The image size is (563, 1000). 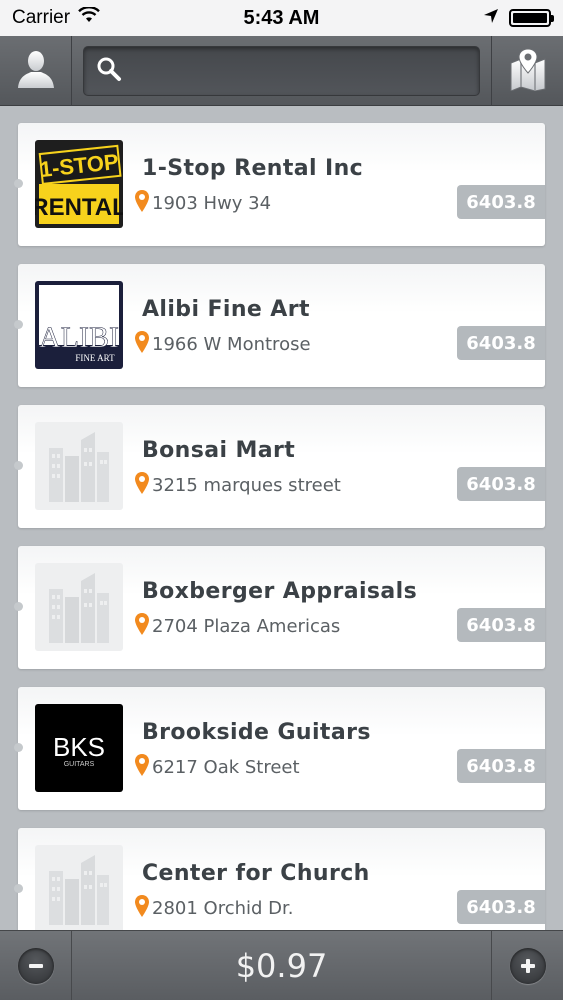 What do you see at coordinates (95, 358) in the screenshot?
I see `logo-line-2: FINE ART` at bounding box center [95, 358].